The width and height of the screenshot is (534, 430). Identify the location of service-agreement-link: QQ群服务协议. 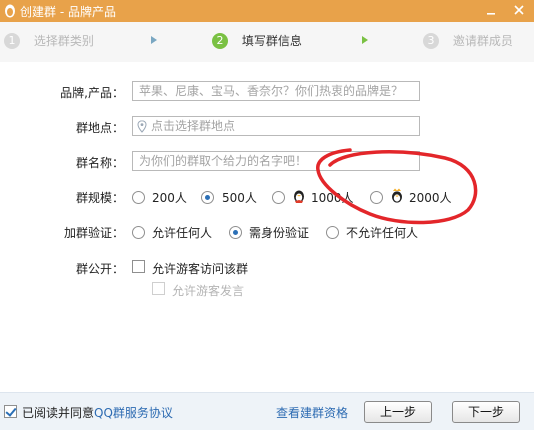
(133, 413).